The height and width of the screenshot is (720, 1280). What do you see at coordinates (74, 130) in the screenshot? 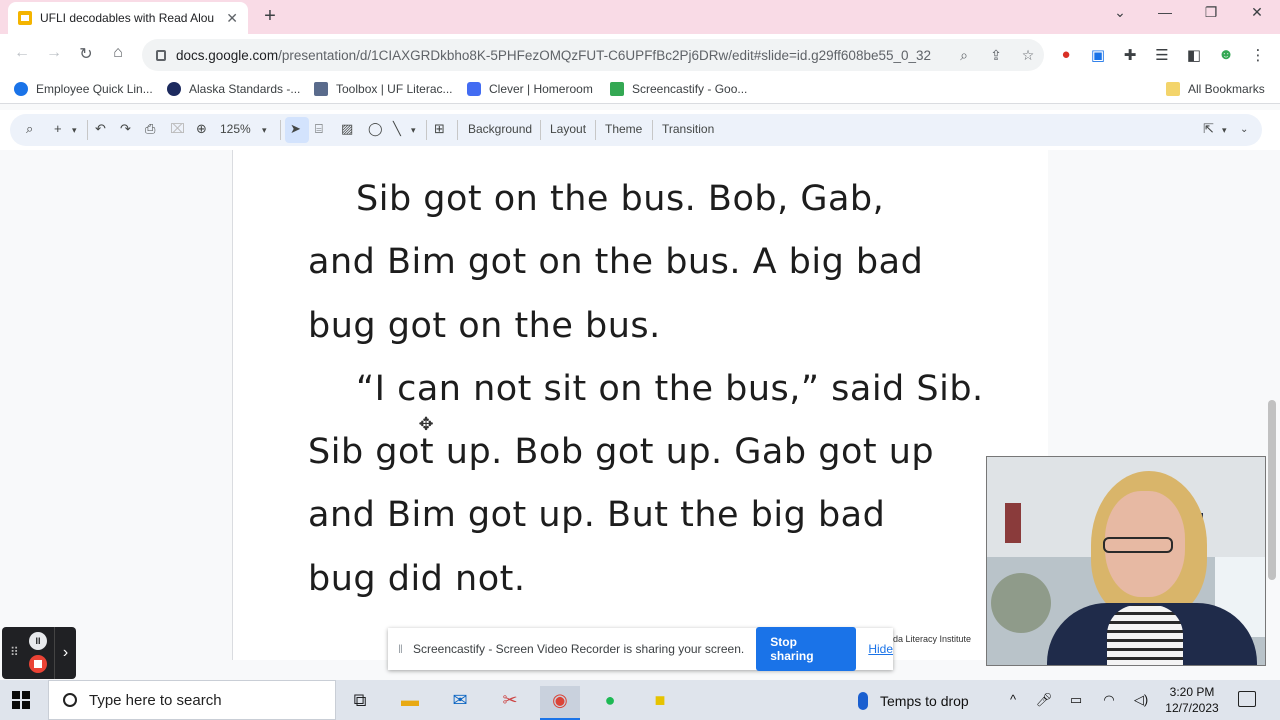
I see `new-slide-dropdown-icon: ▾` at bounding box center [74, 130].